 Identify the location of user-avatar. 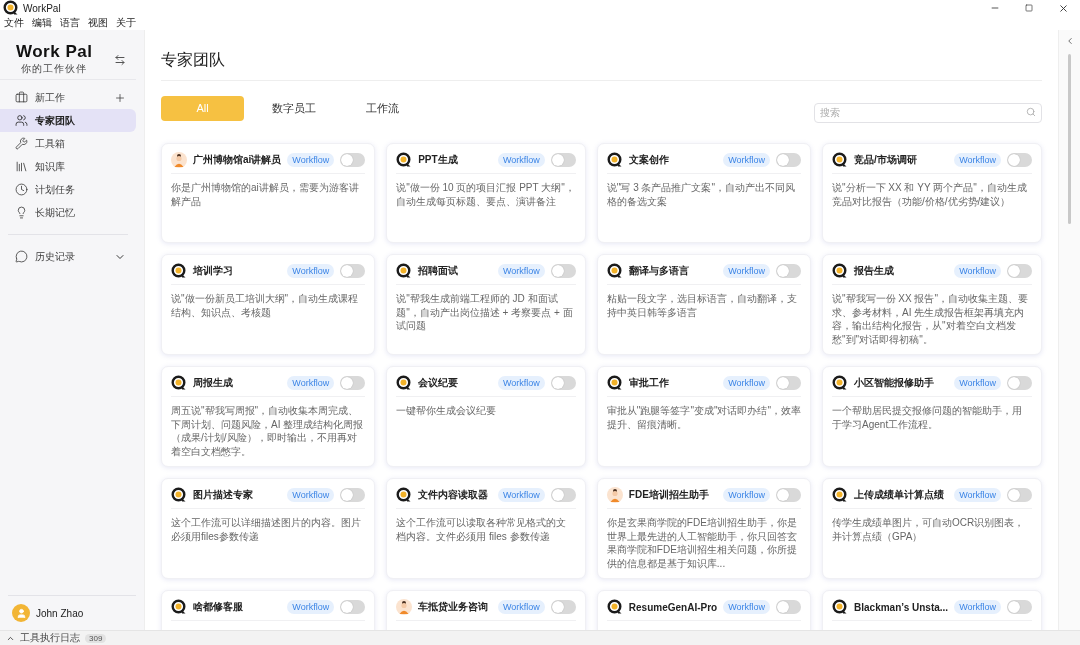
(21, 613).